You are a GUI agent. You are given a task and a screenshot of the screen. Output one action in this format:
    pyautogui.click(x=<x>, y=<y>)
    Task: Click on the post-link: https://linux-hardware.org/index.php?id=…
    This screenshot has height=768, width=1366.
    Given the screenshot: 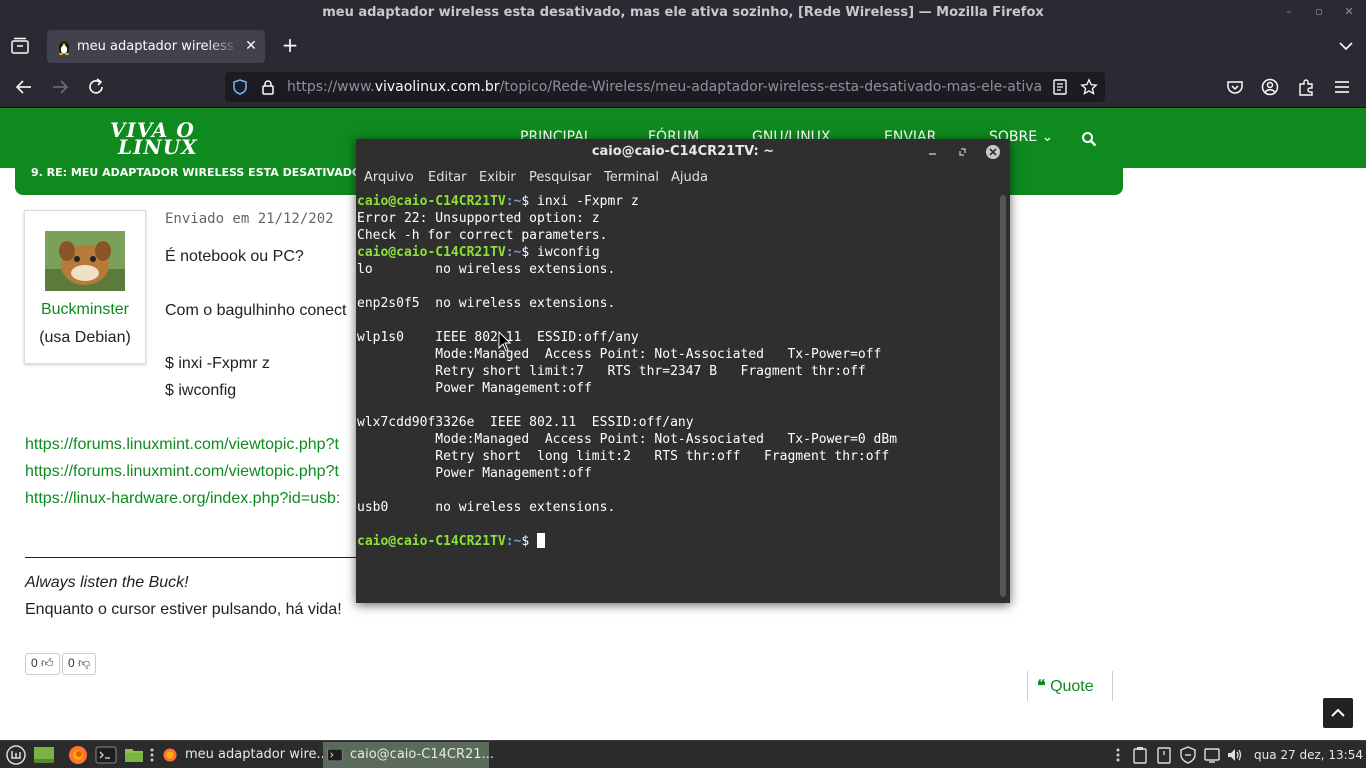 What is the action you would take?
    pyautogui.click(x=182, y=499)
    